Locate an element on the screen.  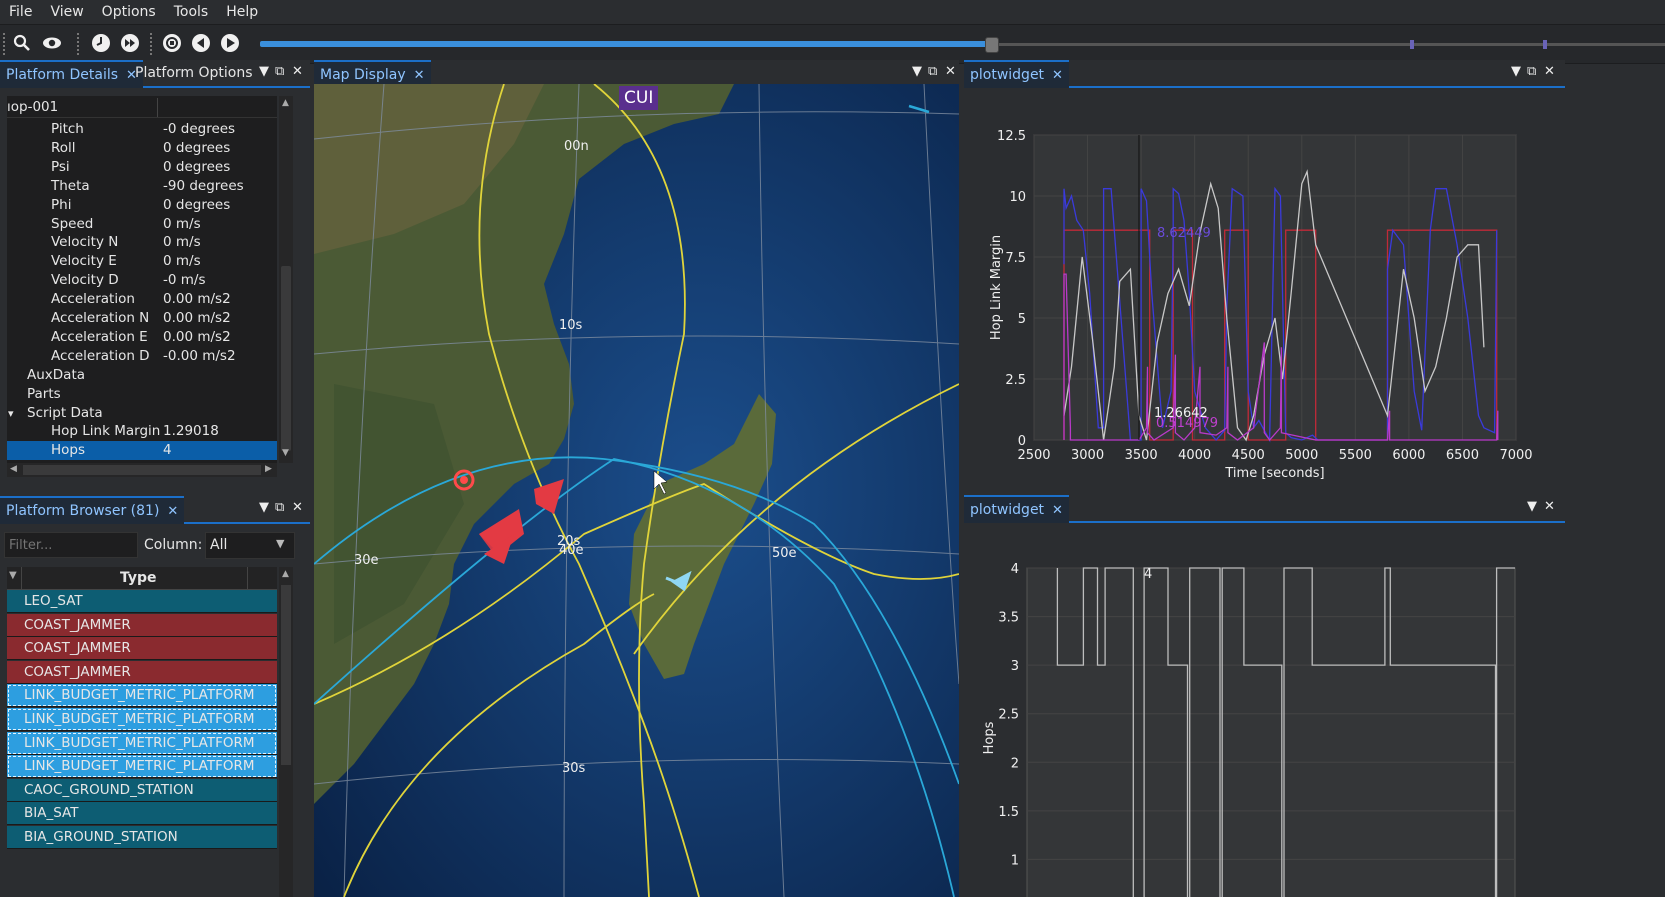
fast-forward-icon is located at coordinates (130, 43).